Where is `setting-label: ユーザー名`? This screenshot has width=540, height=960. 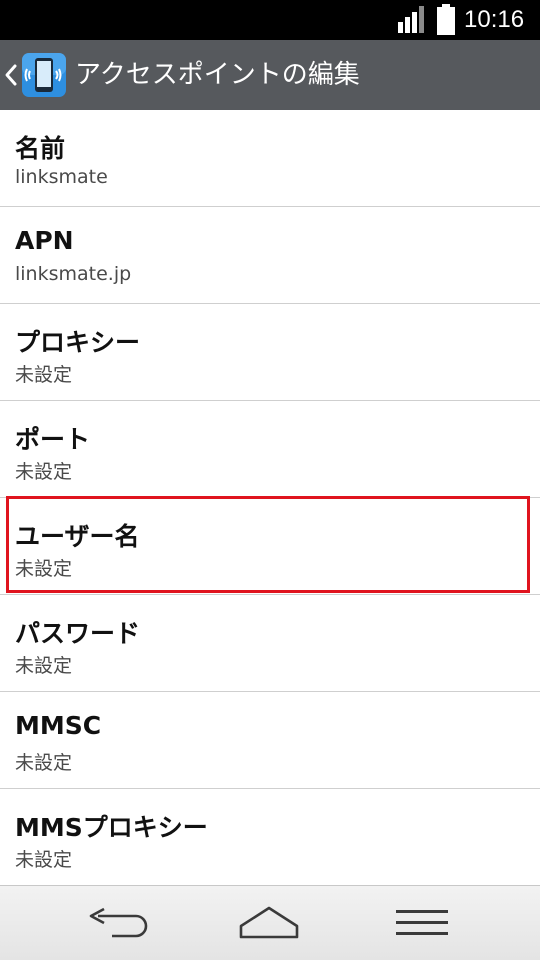 setting-label: ユーザー名 is located at coordinates (77, 536).